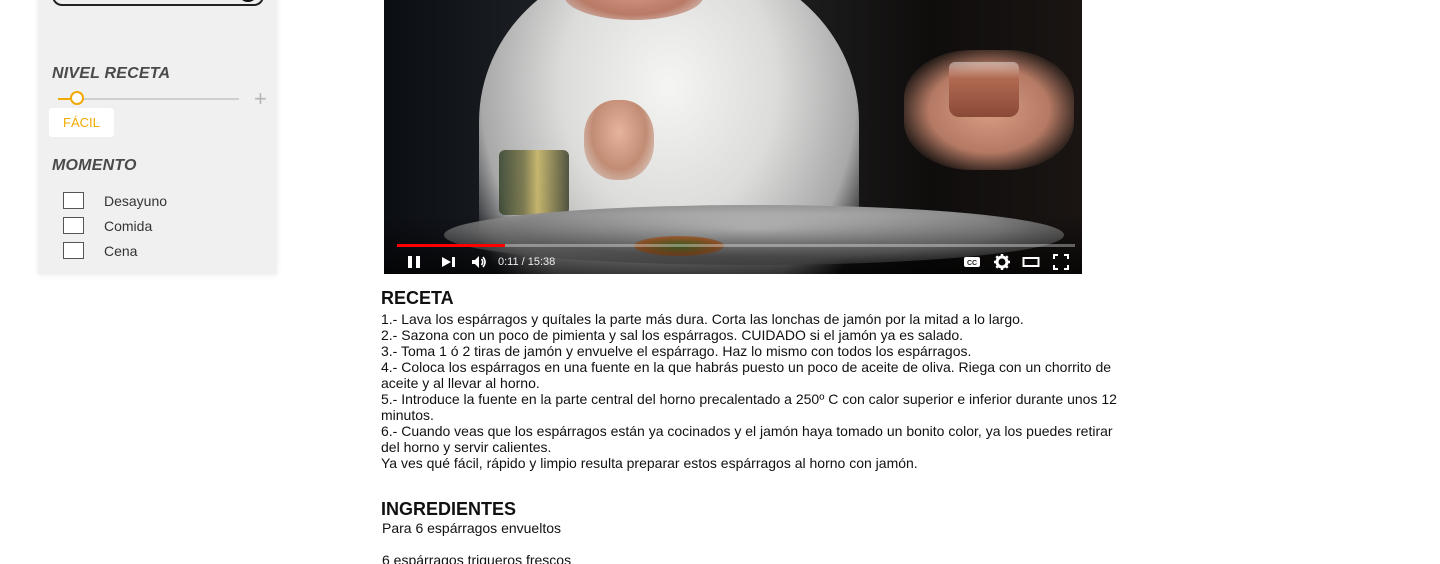  I want to click on level-slider-handle, so click(77, 98).